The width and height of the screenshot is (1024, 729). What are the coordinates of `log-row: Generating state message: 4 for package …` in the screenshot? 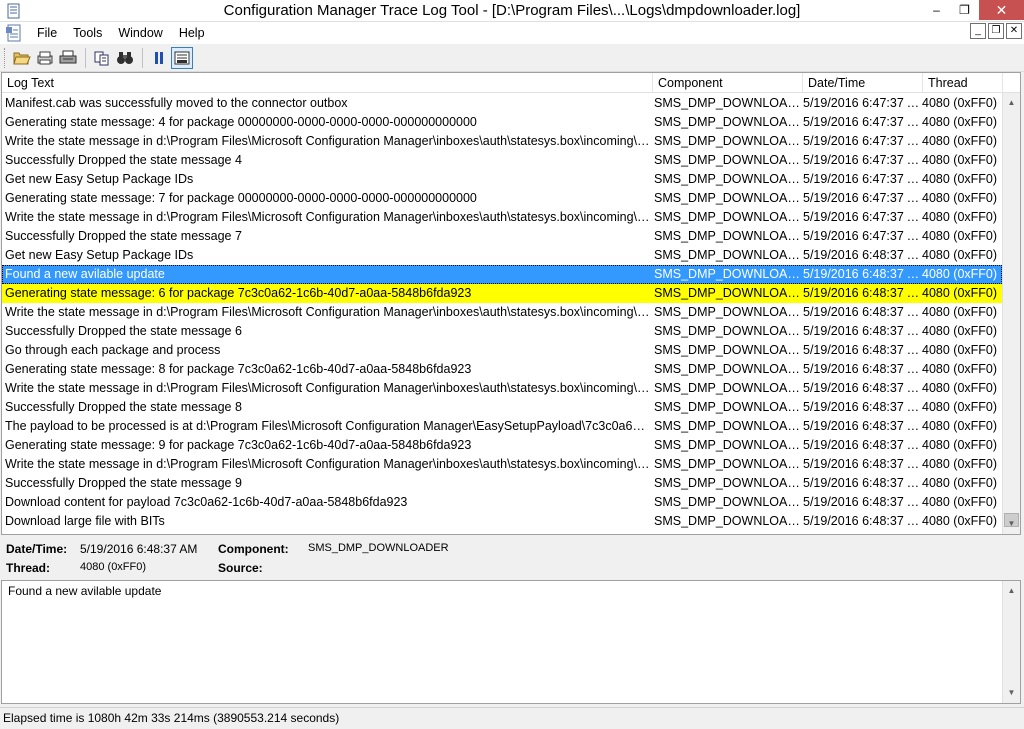 It's located at (502, 122).